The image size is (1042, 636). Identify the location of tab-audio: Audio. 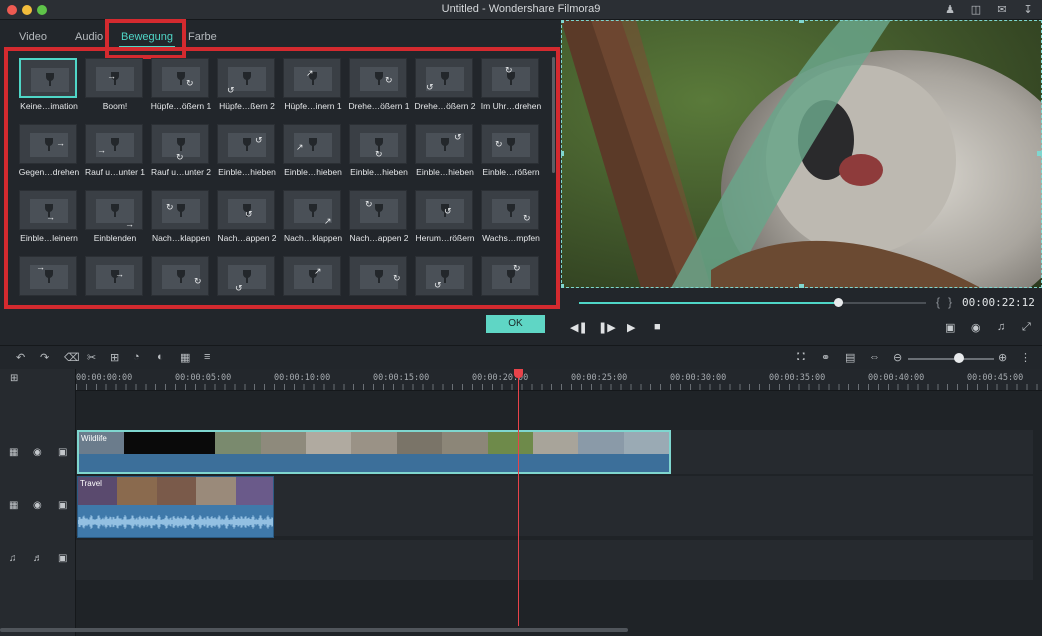
(89, 37).